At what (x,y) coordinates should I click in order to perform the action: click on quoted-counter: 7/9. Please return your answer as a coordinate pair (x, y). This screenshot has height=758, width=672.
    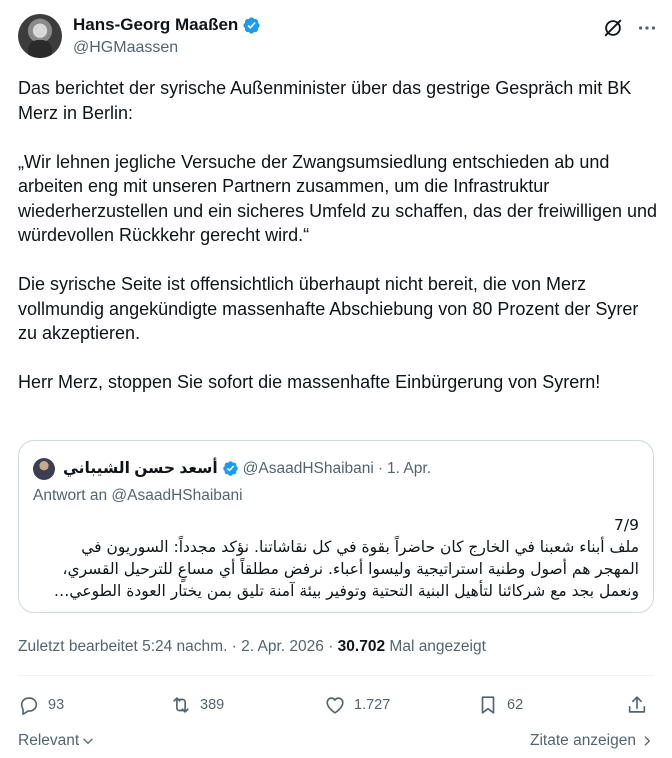
    Looking at the image, I should click on (626, 525).